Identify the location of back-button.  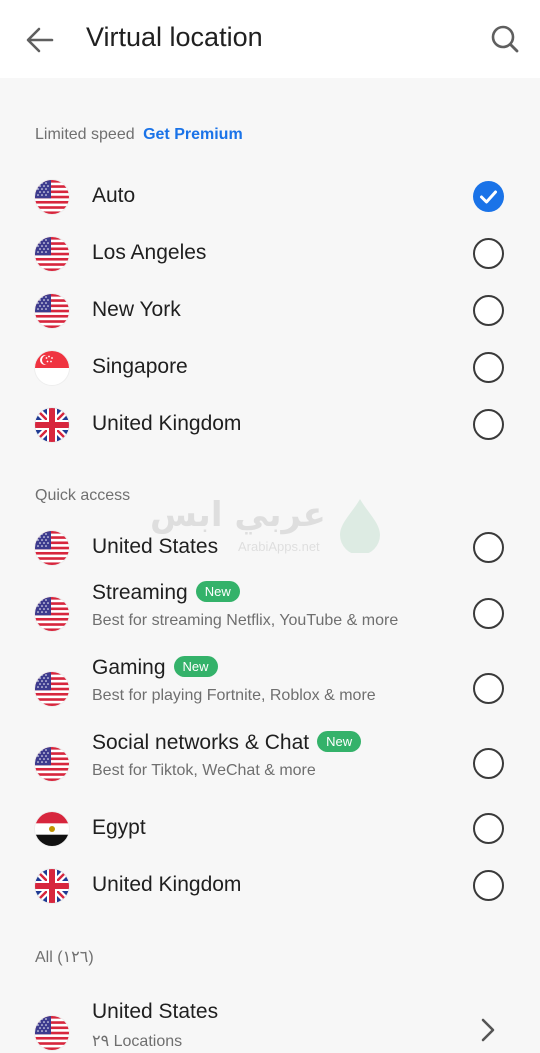
(40, 40).